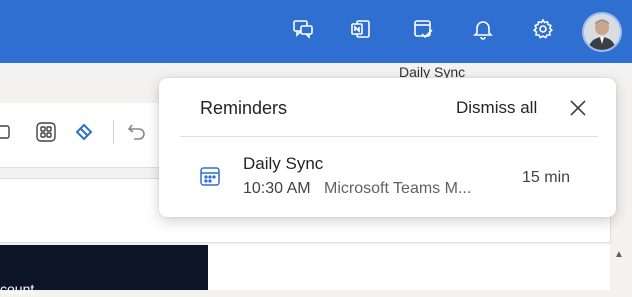  I want to click on bell-icon, so click(483, 29).